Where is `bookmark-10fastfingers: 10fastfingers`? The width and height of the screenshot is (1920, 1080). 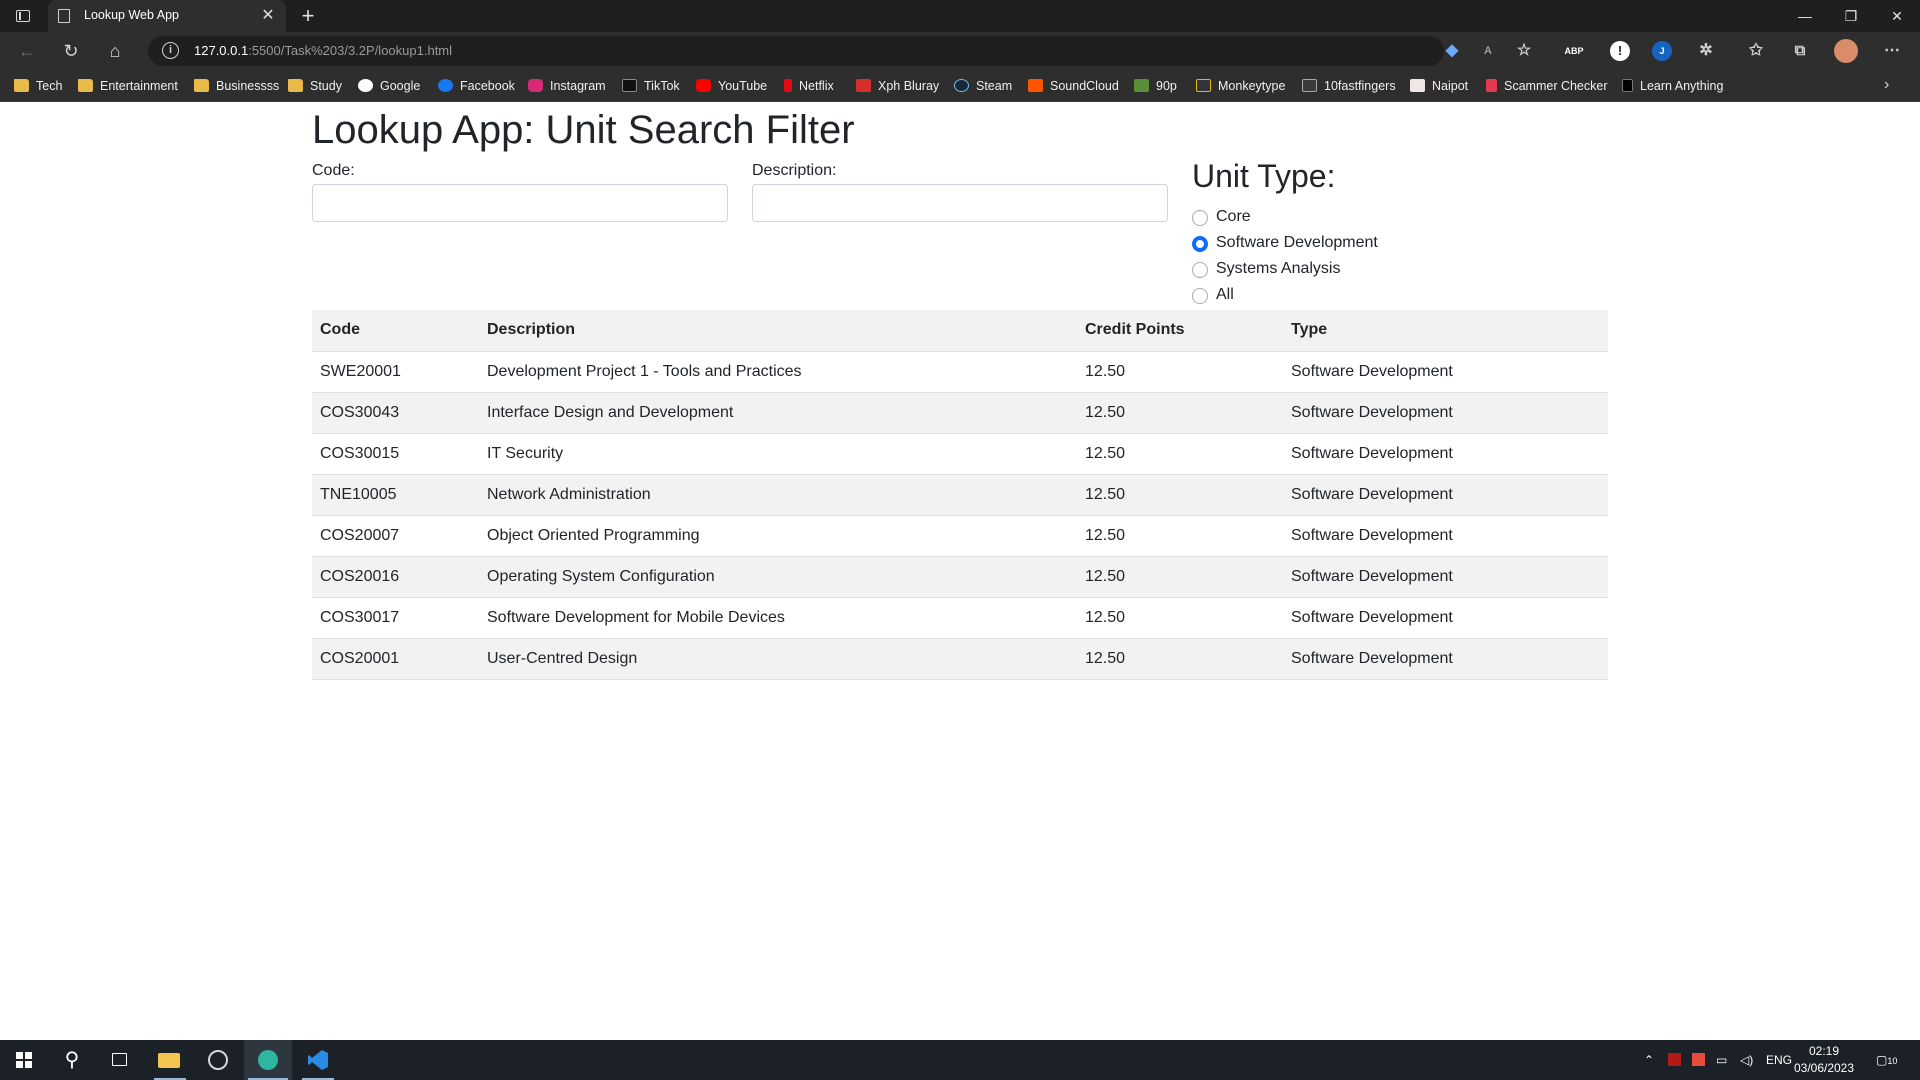
bookmark-10fastfingers: 10fastfingers is located at coordinates (1349, 86).